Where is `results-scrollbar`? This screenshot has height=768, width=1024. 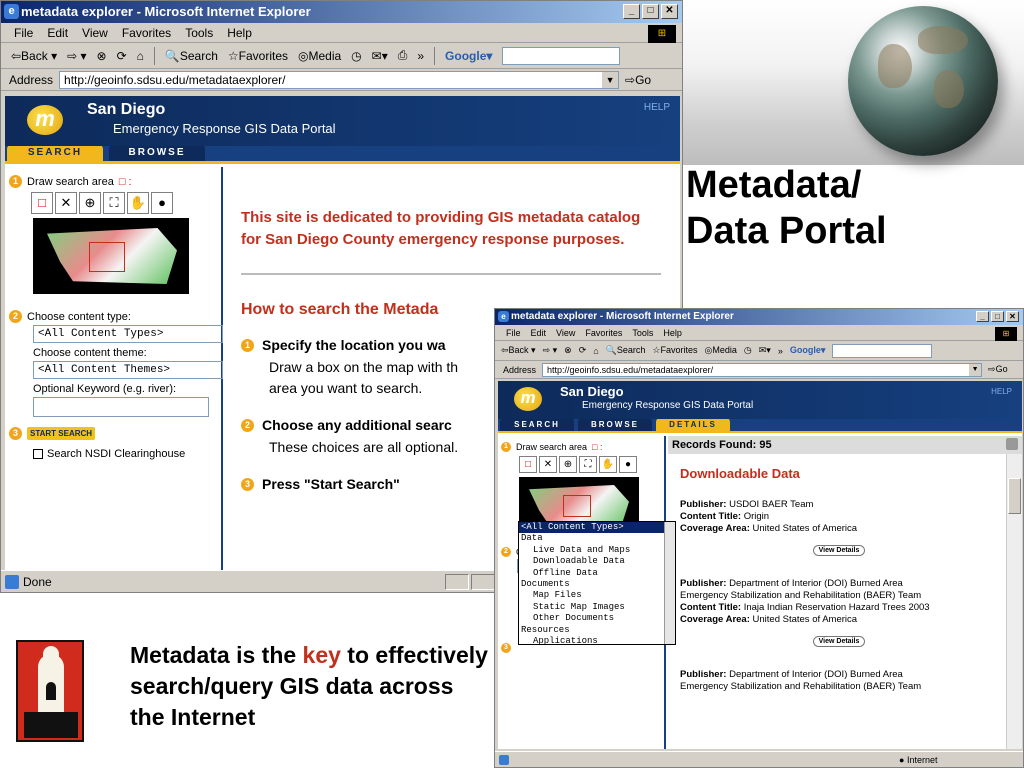
results-scrollbar is located at coordinates (1014, 601).